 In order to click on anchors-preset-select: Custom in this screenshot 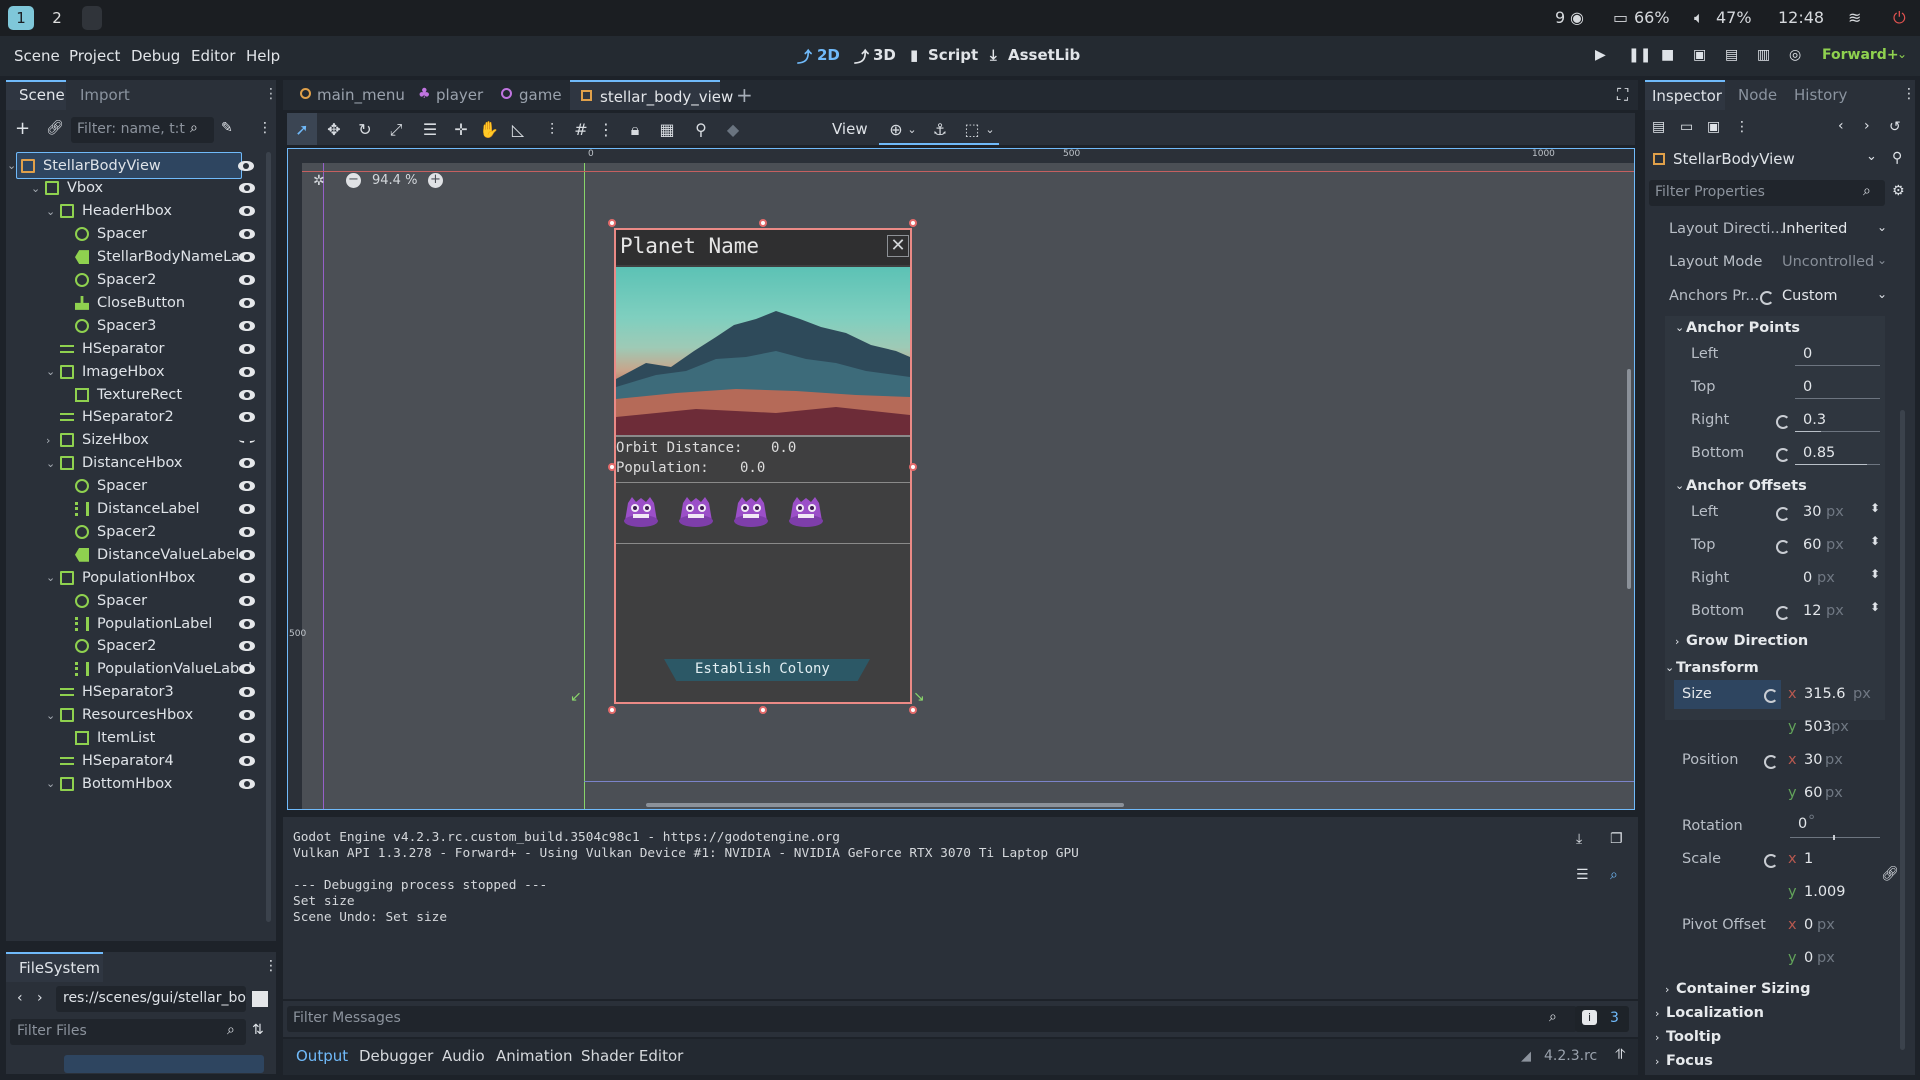, I will do `click(1810, 296)`.